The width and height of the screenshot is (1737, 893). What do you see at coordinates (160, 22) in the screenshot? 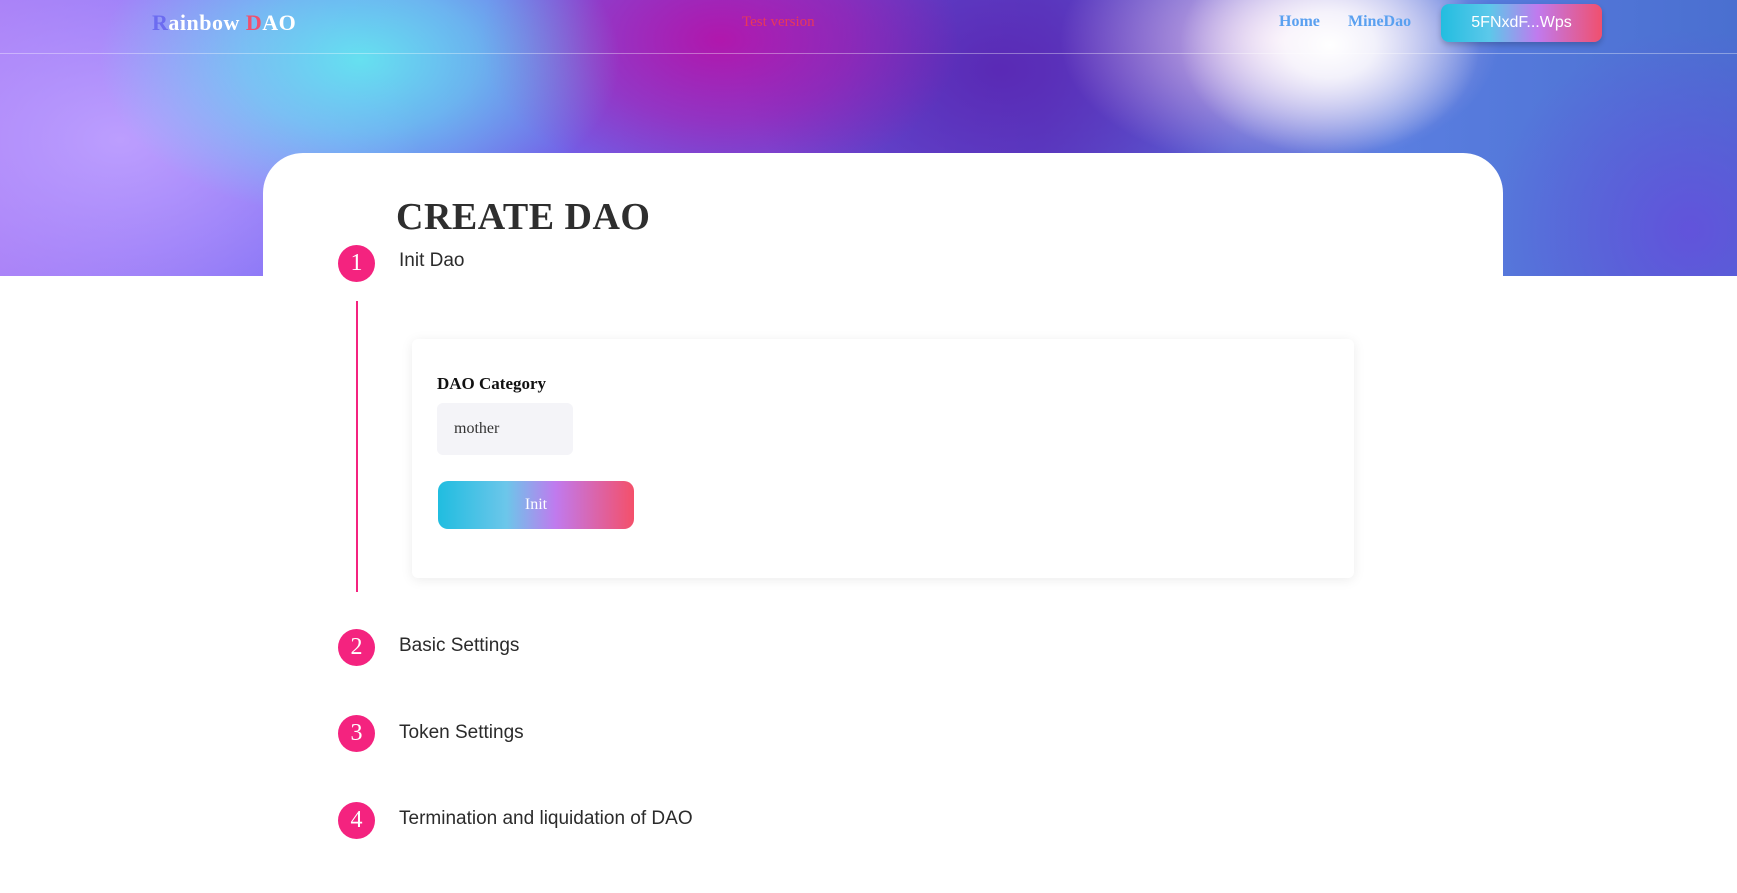
I see `logo-letter-r: R` at bounding box center [160, 22].